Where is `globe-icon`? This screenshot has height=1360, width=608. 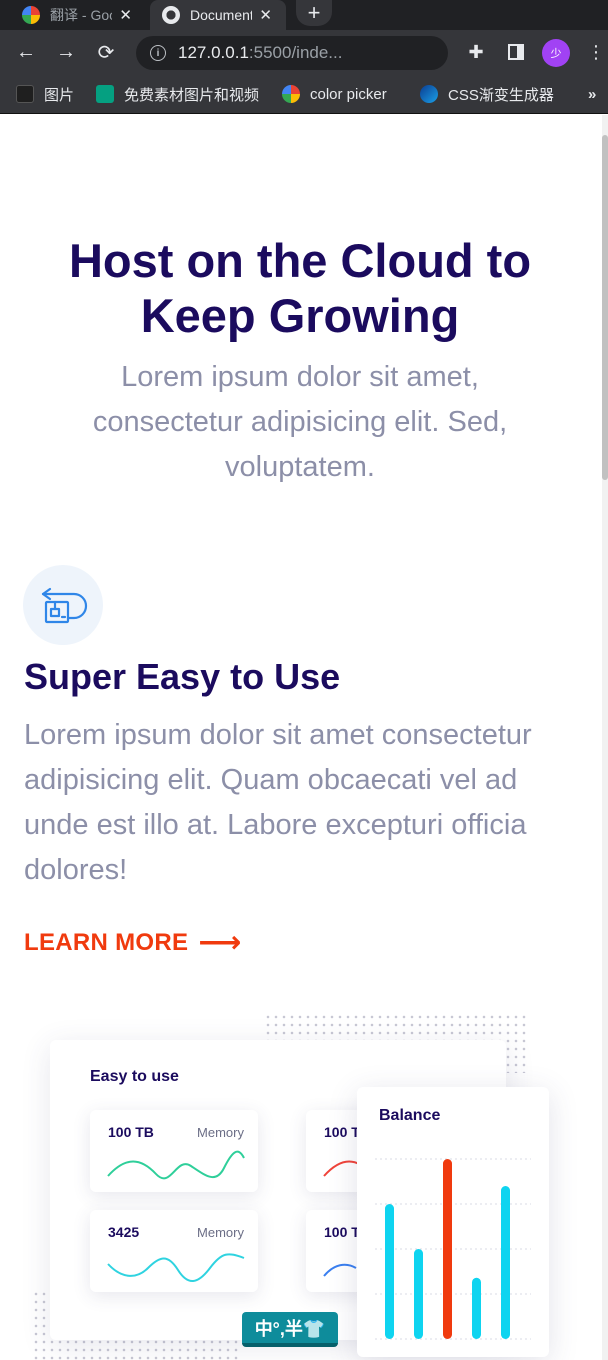
globe-icon is located at coordinates (171, 15).